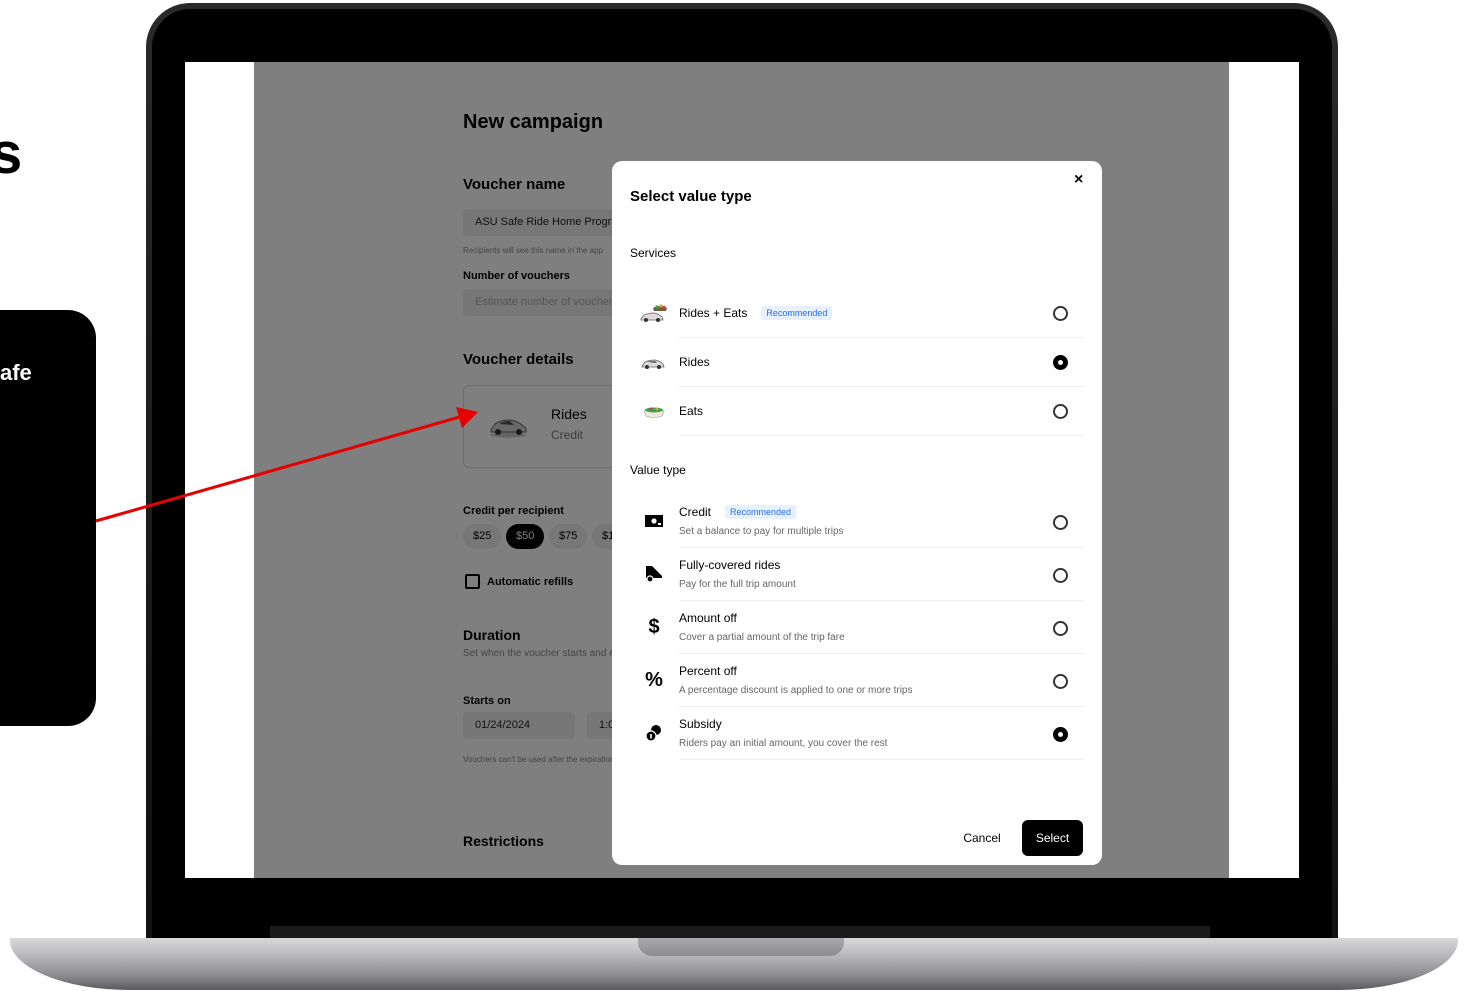 This screenshot has width=1468, height=991. What do you see at coordinates (708, 671) in the screenshot?
I see `option-label: Percent off` at bounding box center [708, 671].